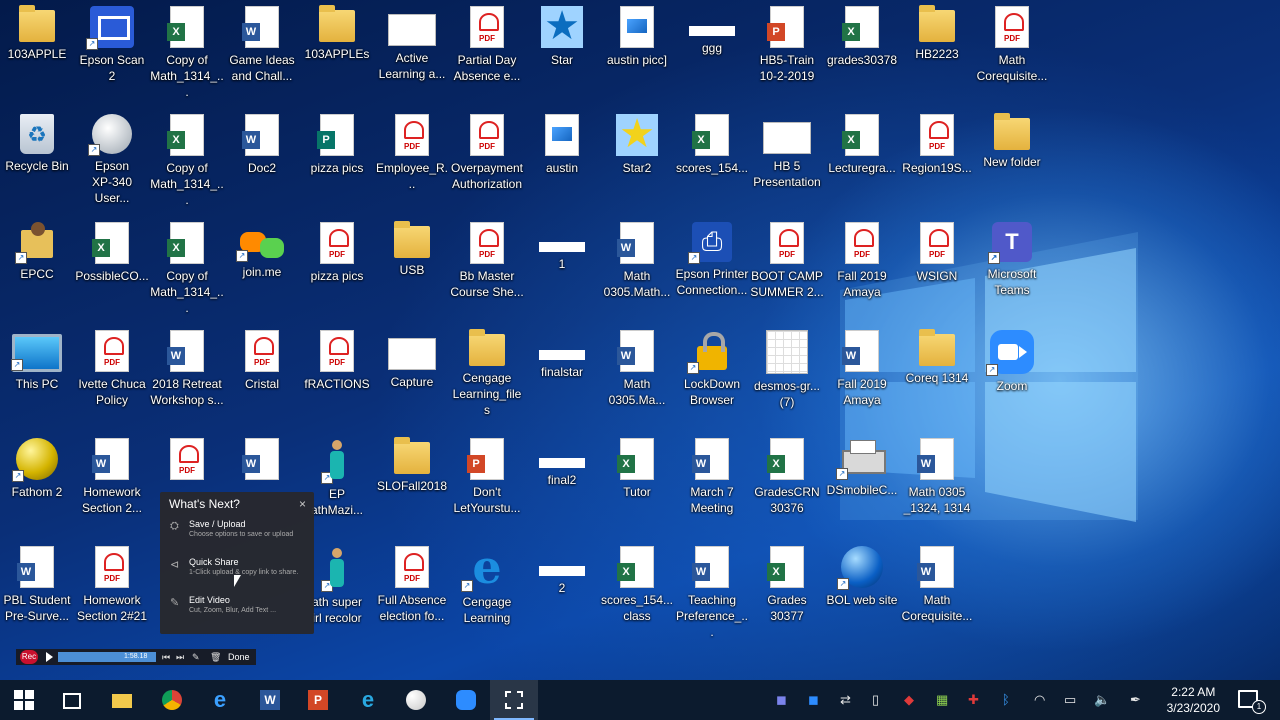 Image resolution: width=1280 pixels, height=720 pixels. Describe the element at coordinates (562, 568) in the screenshot. I see `desktop-icon: 2` at that location.